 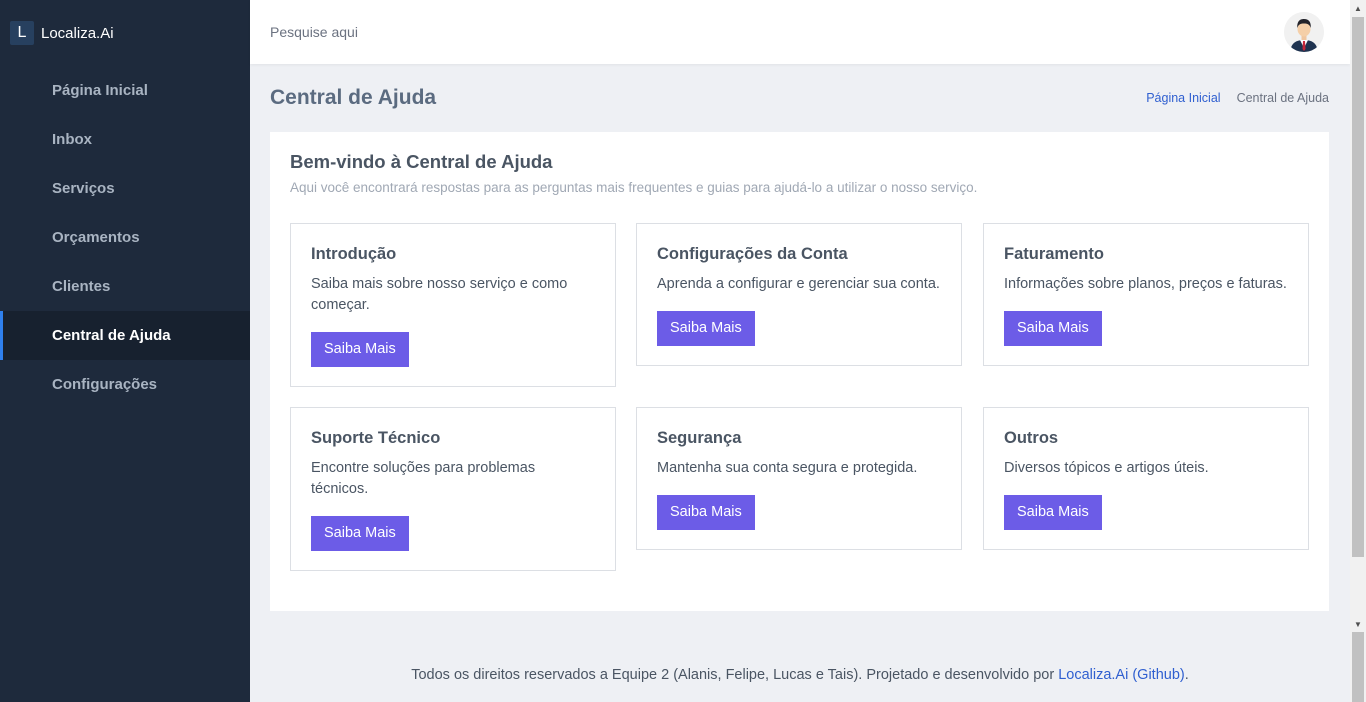 I want to click on brand-logo-icon: L, so click(x=22, y=33).